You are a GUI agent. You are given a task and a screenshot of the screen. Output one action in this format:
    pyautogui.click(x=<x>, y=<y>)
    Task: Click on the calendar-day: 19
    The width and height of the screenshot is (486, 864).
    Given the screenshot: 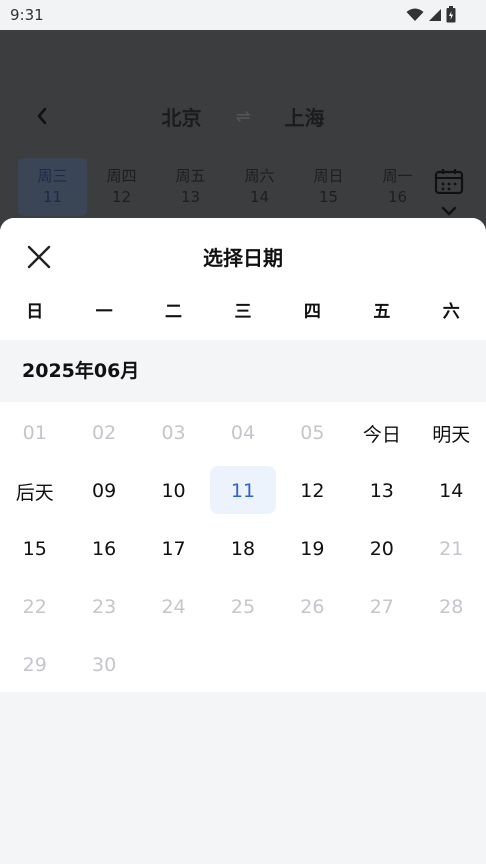 What is the action you would take?
    pyautogui.click(x=312, y=549)
    